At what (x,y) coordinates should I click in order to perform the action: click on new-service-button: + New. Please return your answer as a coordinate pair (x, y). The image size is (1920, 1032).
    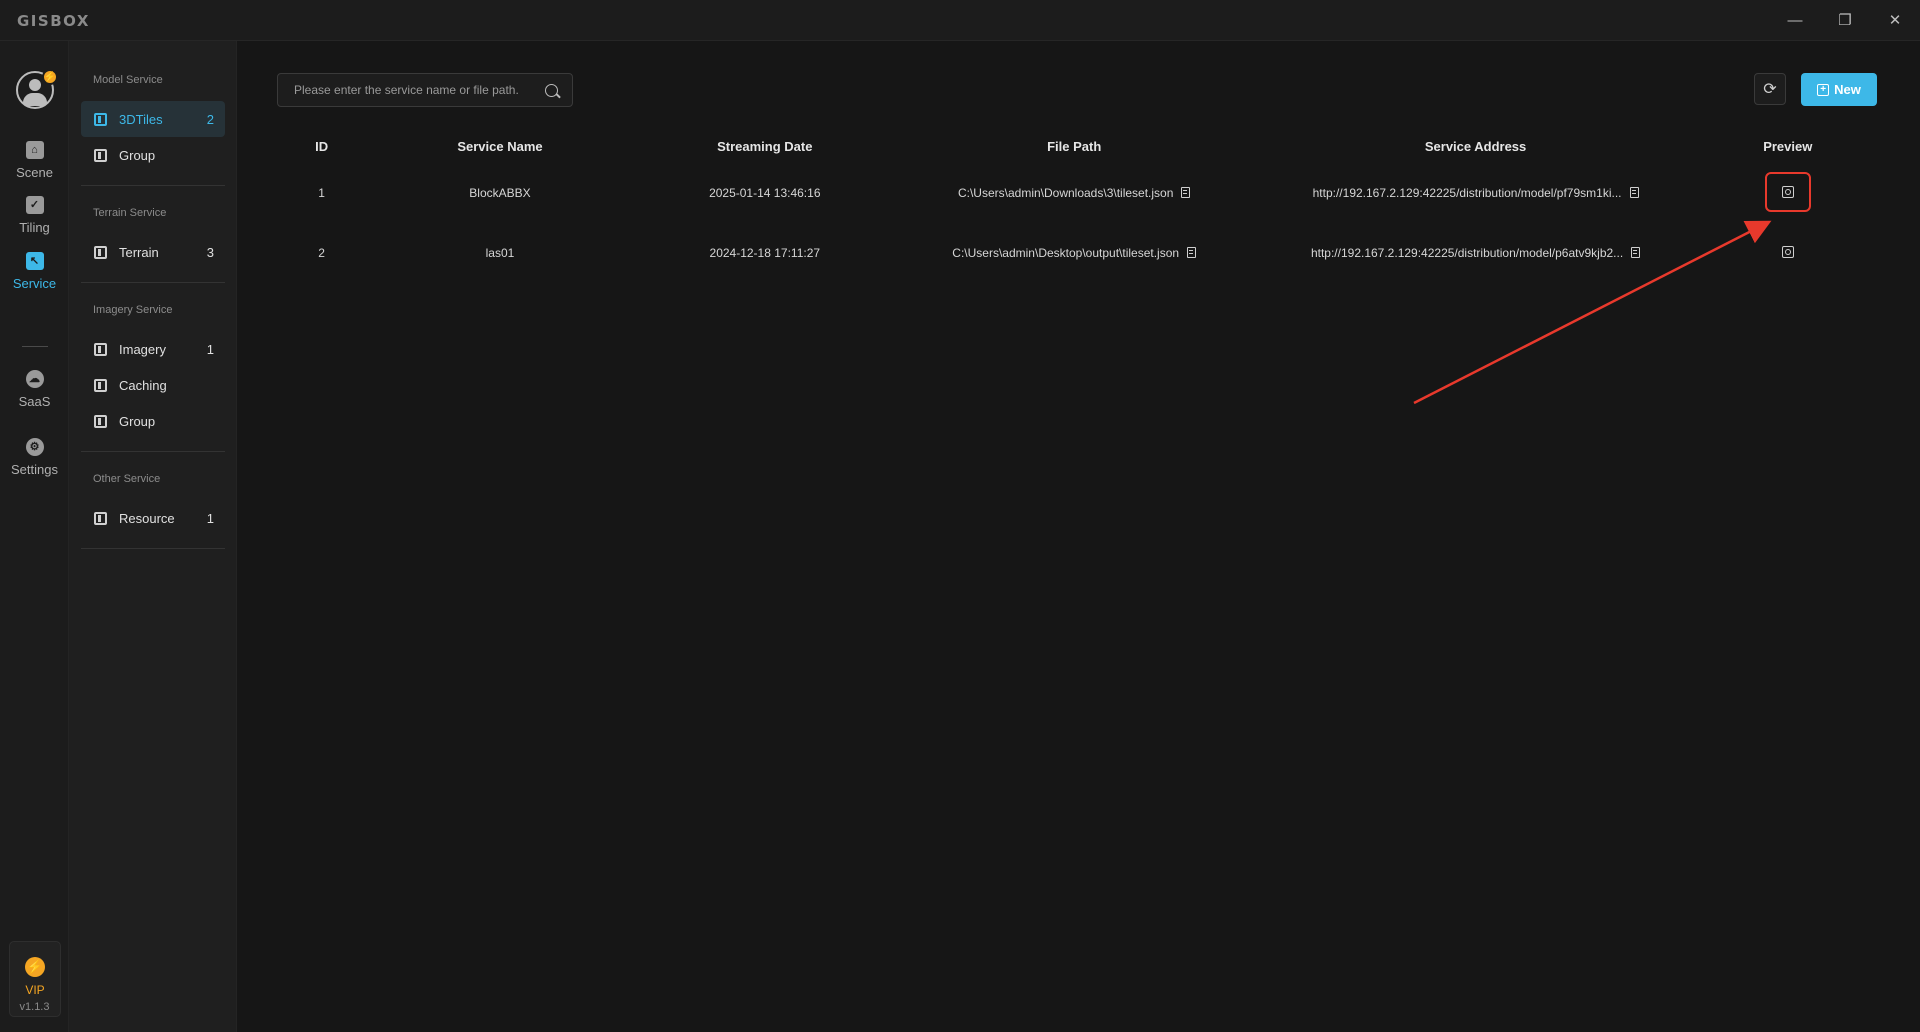
    Looking at the image, I should click on (1839, 89).